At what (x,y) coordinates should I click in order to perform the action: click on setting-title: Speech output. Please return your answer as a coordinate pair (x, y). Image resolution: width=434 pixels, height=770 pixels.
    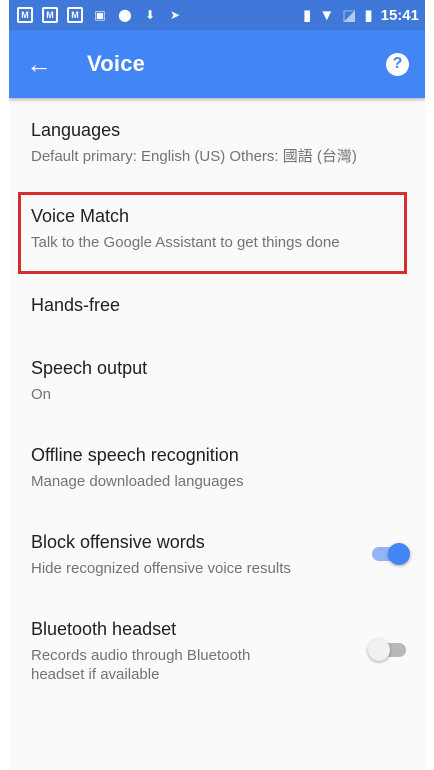
    Looking at the image, I should click on (89, 368).